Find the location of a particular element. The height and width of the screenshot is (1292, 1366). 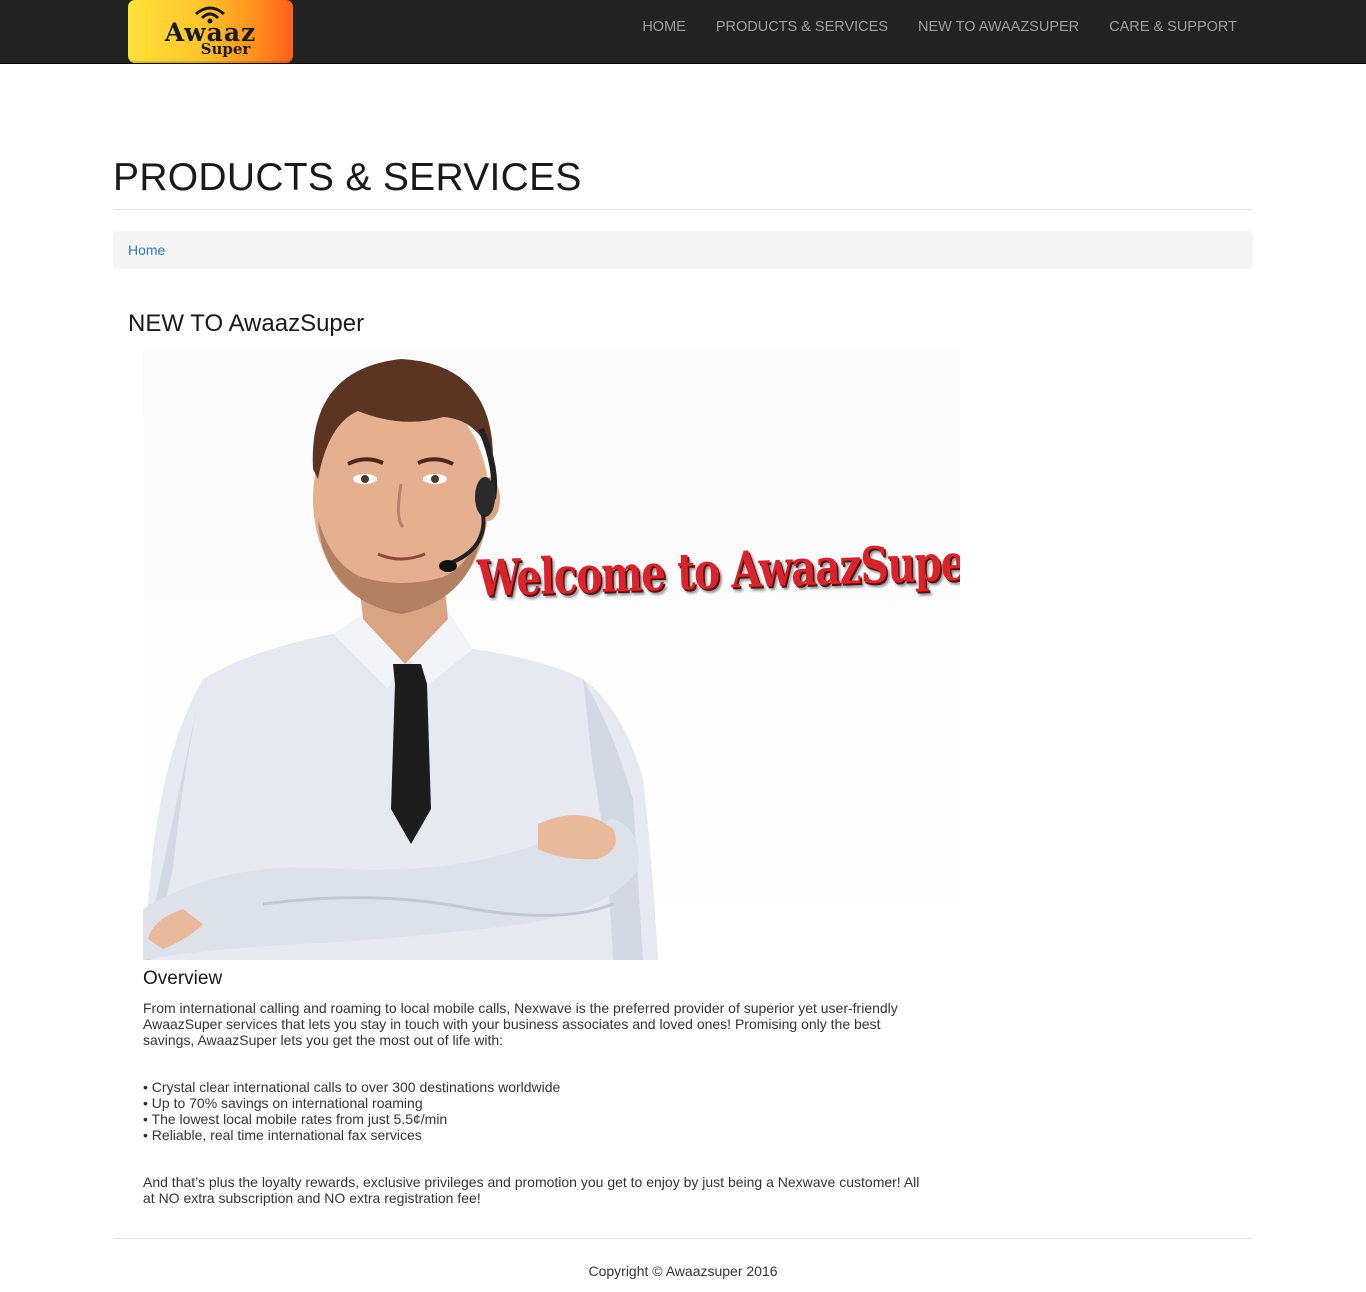

logo-subtext: Super is located at coordinates (225, 49).